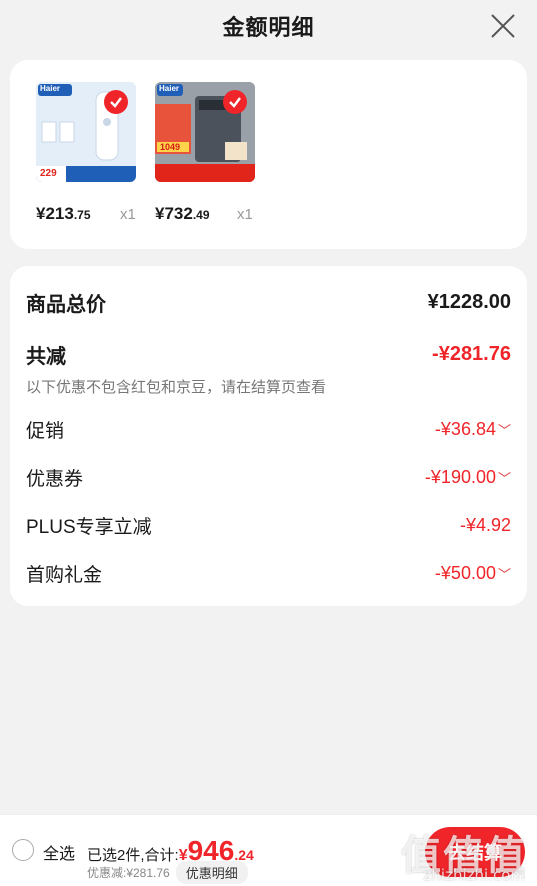  What do you see at coordinates (268, 525) in the screenshot?
I see `plus-row: PLUS专享立减 -¥4.92` at bounding box center [268, 525].